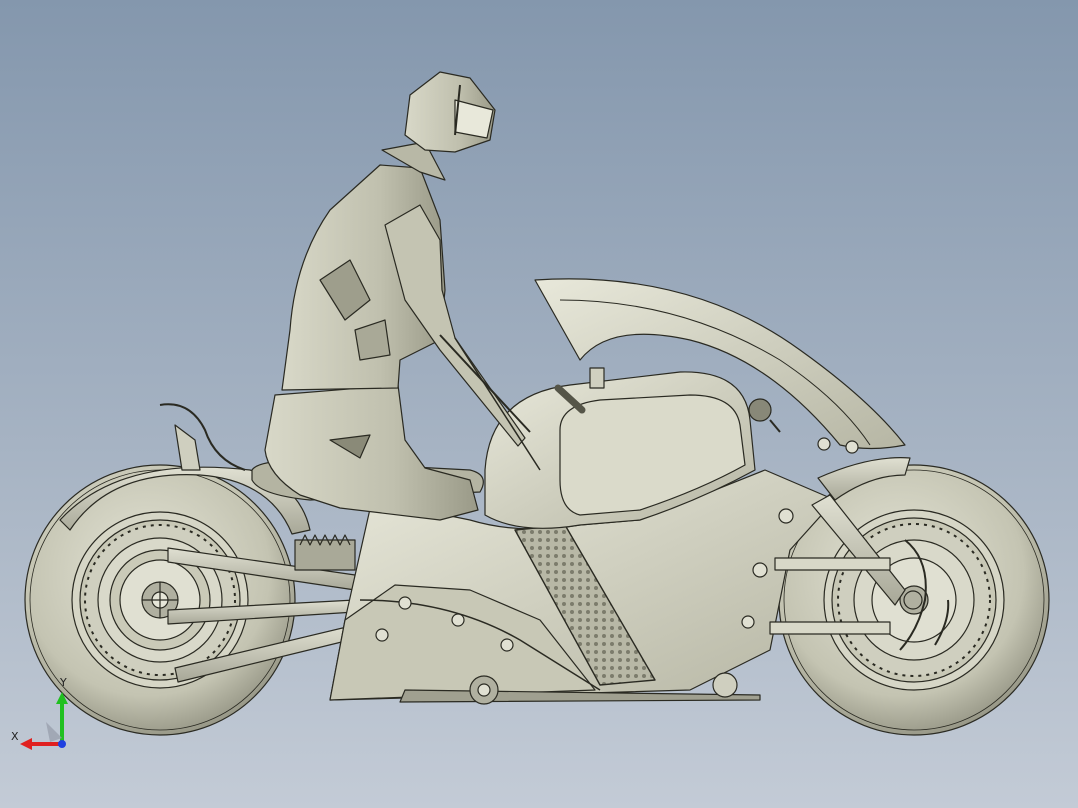 The image size is (1078, 808). I want to click on y-axis-label: Y, so click(63, 682).